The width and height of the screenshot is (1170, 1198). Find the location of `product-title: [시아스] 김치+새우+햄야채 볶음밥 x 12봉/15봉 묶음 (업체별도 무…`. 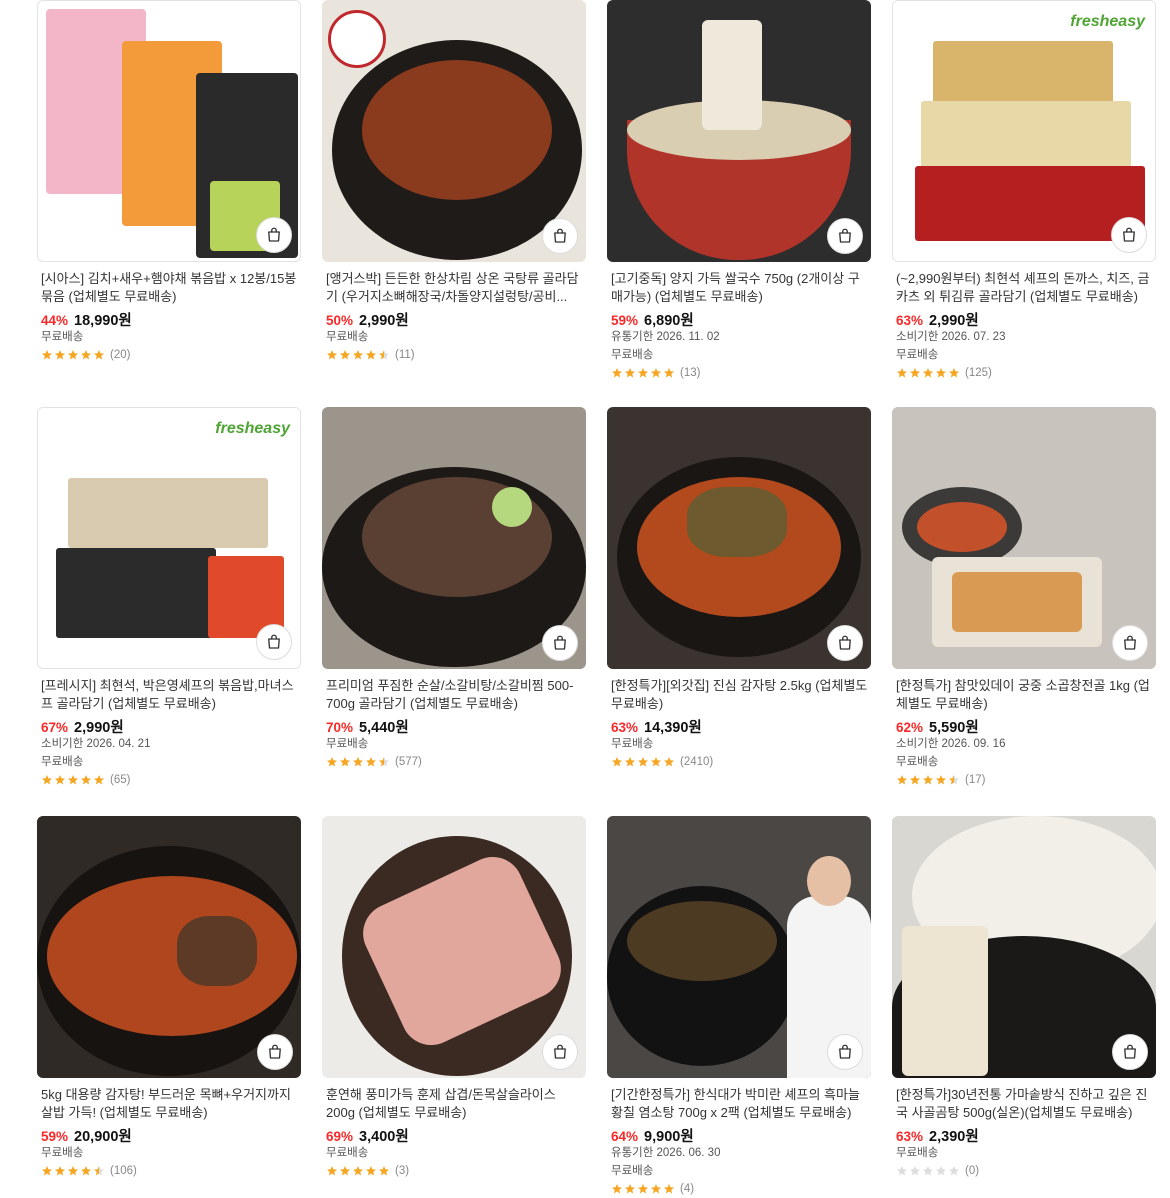

product-title: [시아스] 김치+새우+햄야채 볶음밥 x 12봉/15봉 묶음 (업체별도 무… is located at coordinates (169, 288).